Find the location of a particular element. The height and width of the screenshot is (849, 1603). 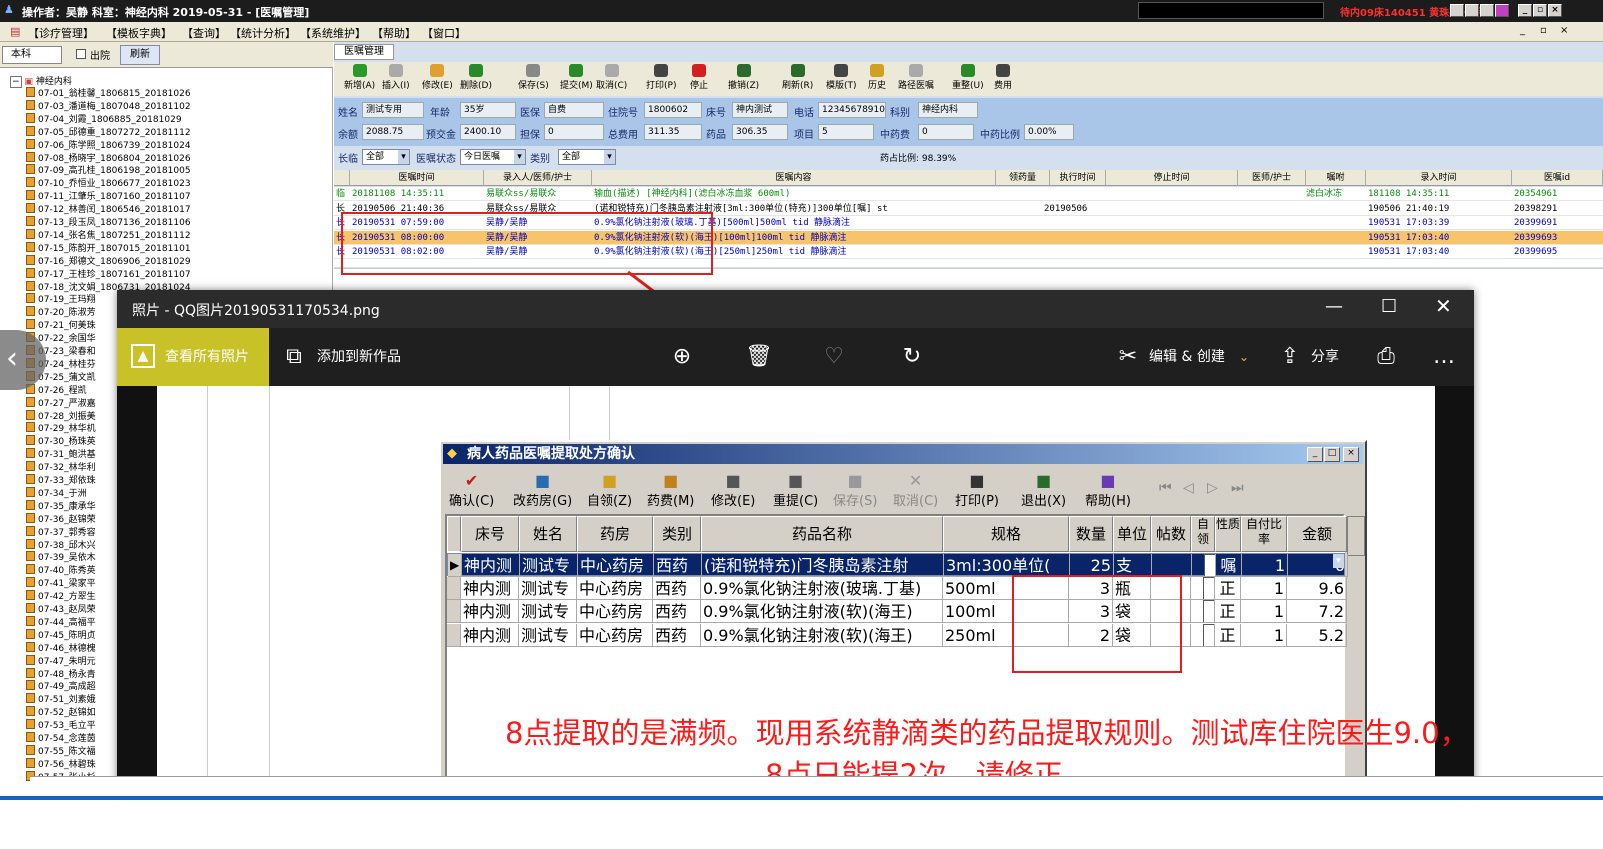

tree-patient-item: 07-39_吴依木 is located at coordinates (61, 556).